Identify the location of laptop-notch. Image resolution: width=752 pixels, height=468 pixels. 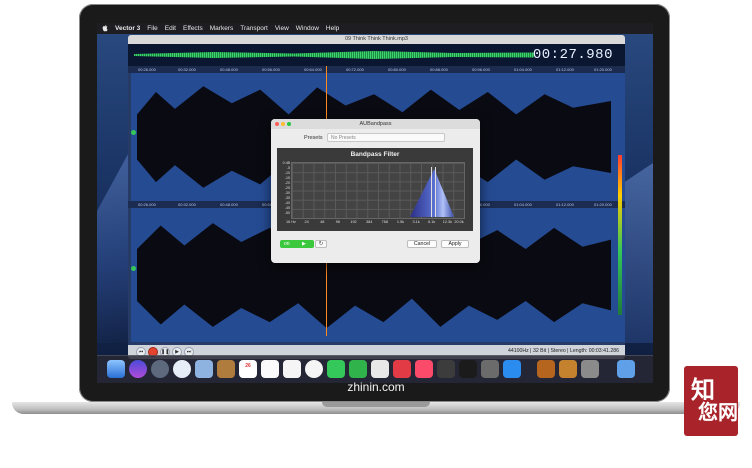
(376, 404).